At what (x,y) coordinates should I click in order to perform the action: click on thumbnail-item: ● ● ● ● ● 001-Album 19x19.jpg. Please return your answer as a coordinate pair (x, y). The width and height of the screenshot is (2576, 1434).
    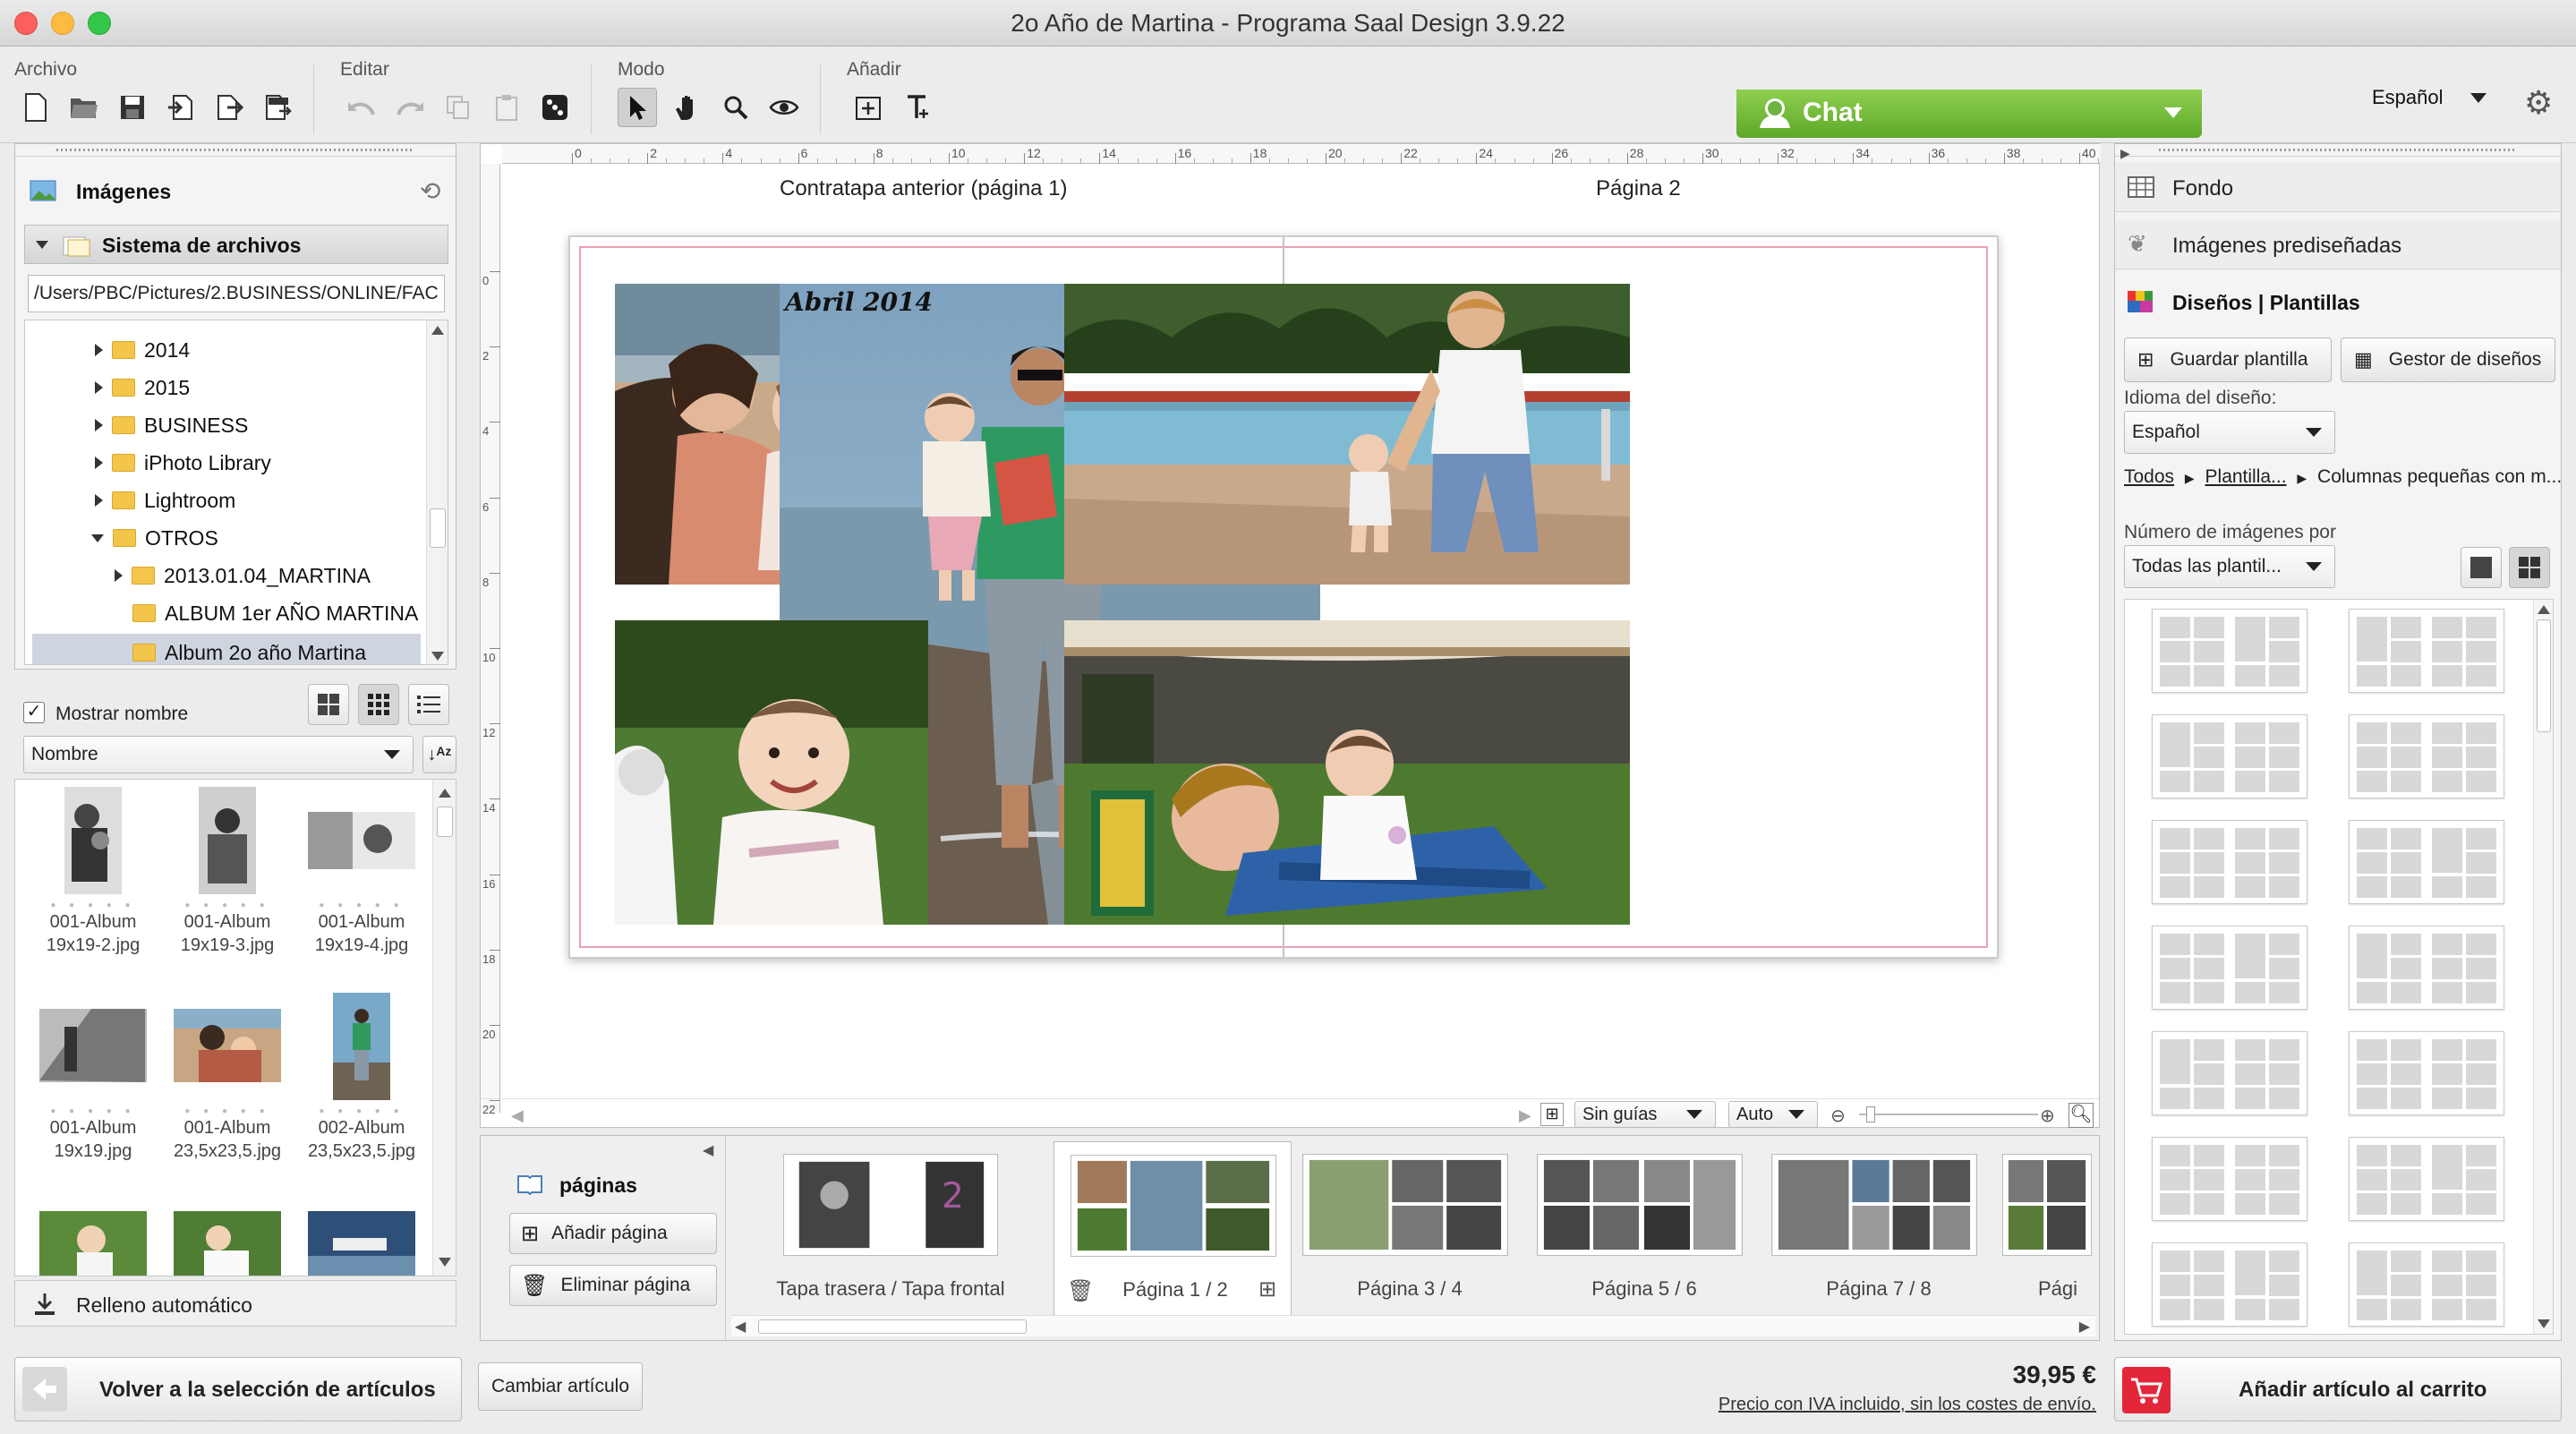
    Looking at the image, I should click on (93, 1077).